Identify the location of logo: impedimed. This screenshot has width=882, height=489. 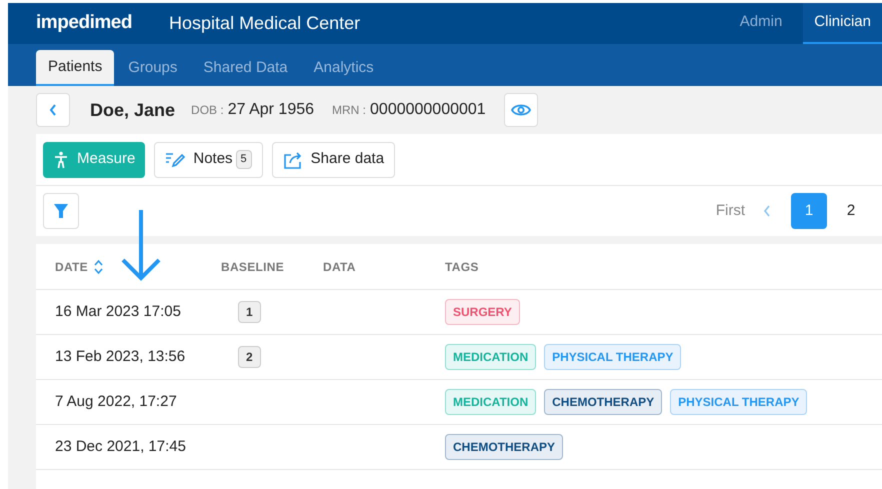
(84, 23).